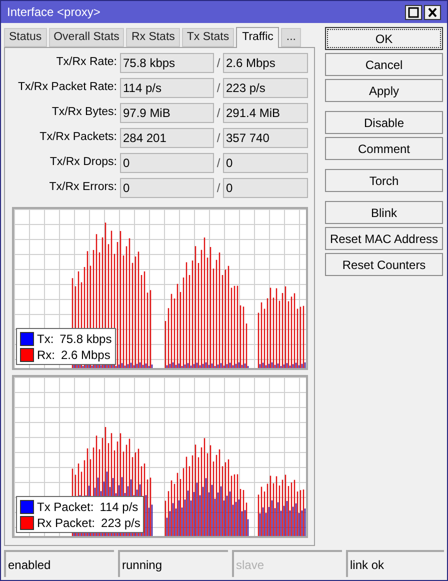 Image resolution: width=448 pixels, height=581 pixels. I want to click on window-title: Interface <proxy>, so click(53, 12).